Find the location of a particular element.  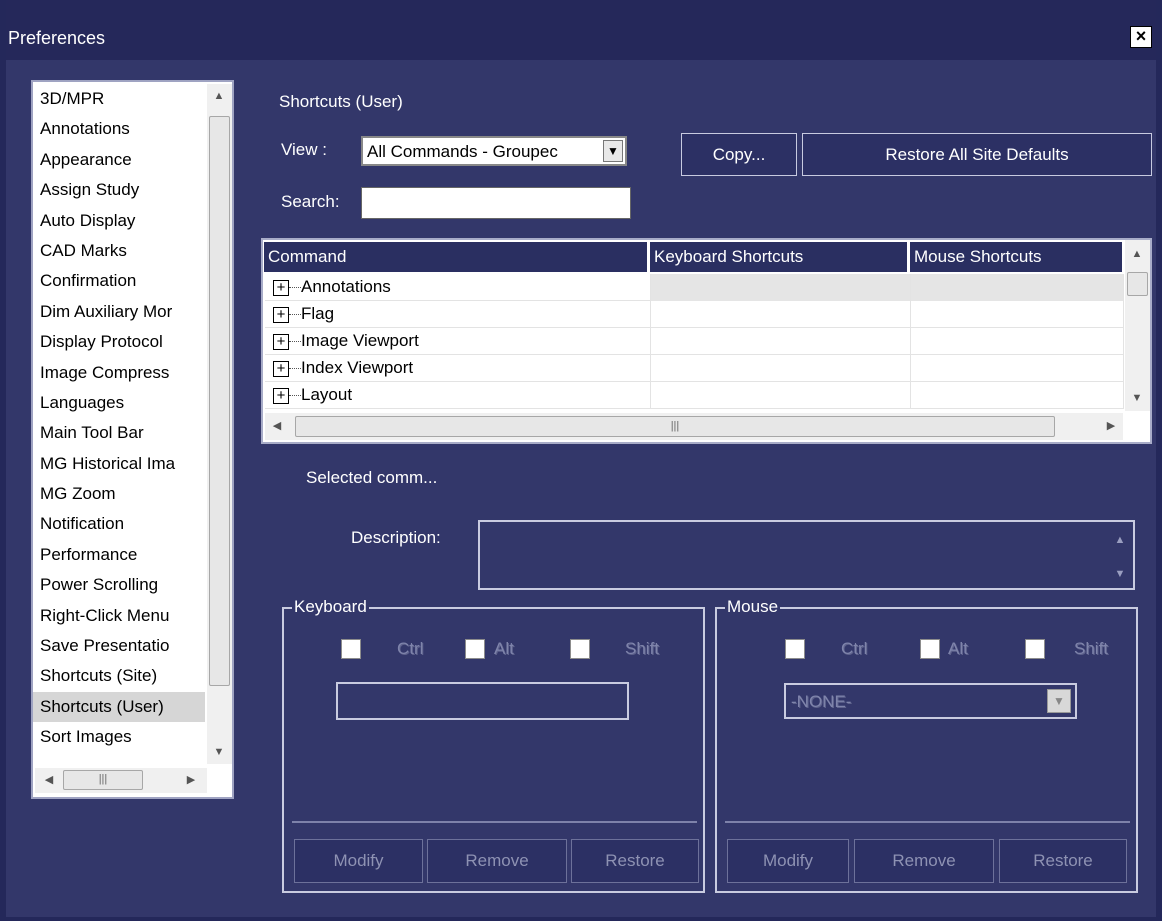

category-item: Dim Auxiliary Mor is located at coordinates (119, 312).